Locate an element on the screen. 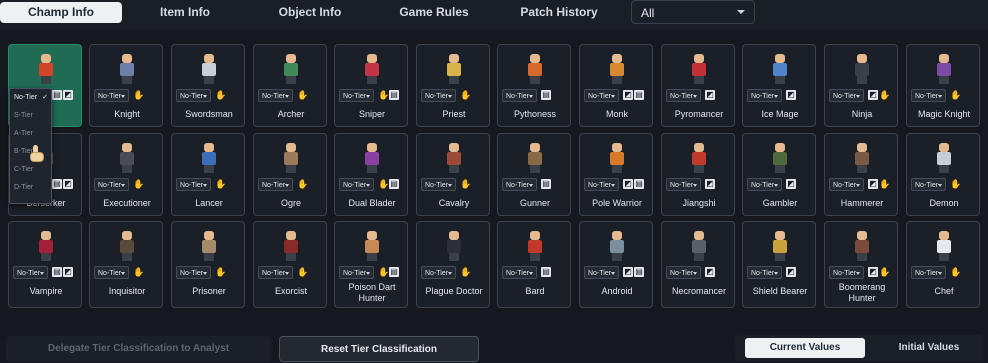 Image resolution: width=988 pixels, height=363 pixels. champion-card: No-Tier ✋ Plague Doctor is located at coordinates (453, 264).